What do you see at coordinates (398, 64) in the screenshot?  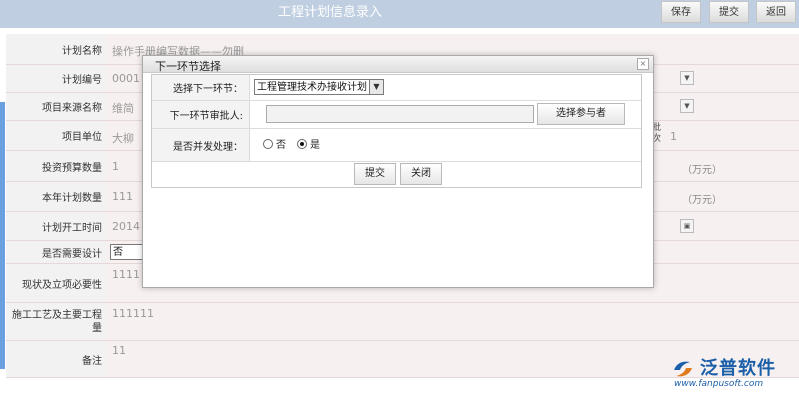 I see `dialog-header: 下一环节选择 ×` at bounding box center [398, 64].